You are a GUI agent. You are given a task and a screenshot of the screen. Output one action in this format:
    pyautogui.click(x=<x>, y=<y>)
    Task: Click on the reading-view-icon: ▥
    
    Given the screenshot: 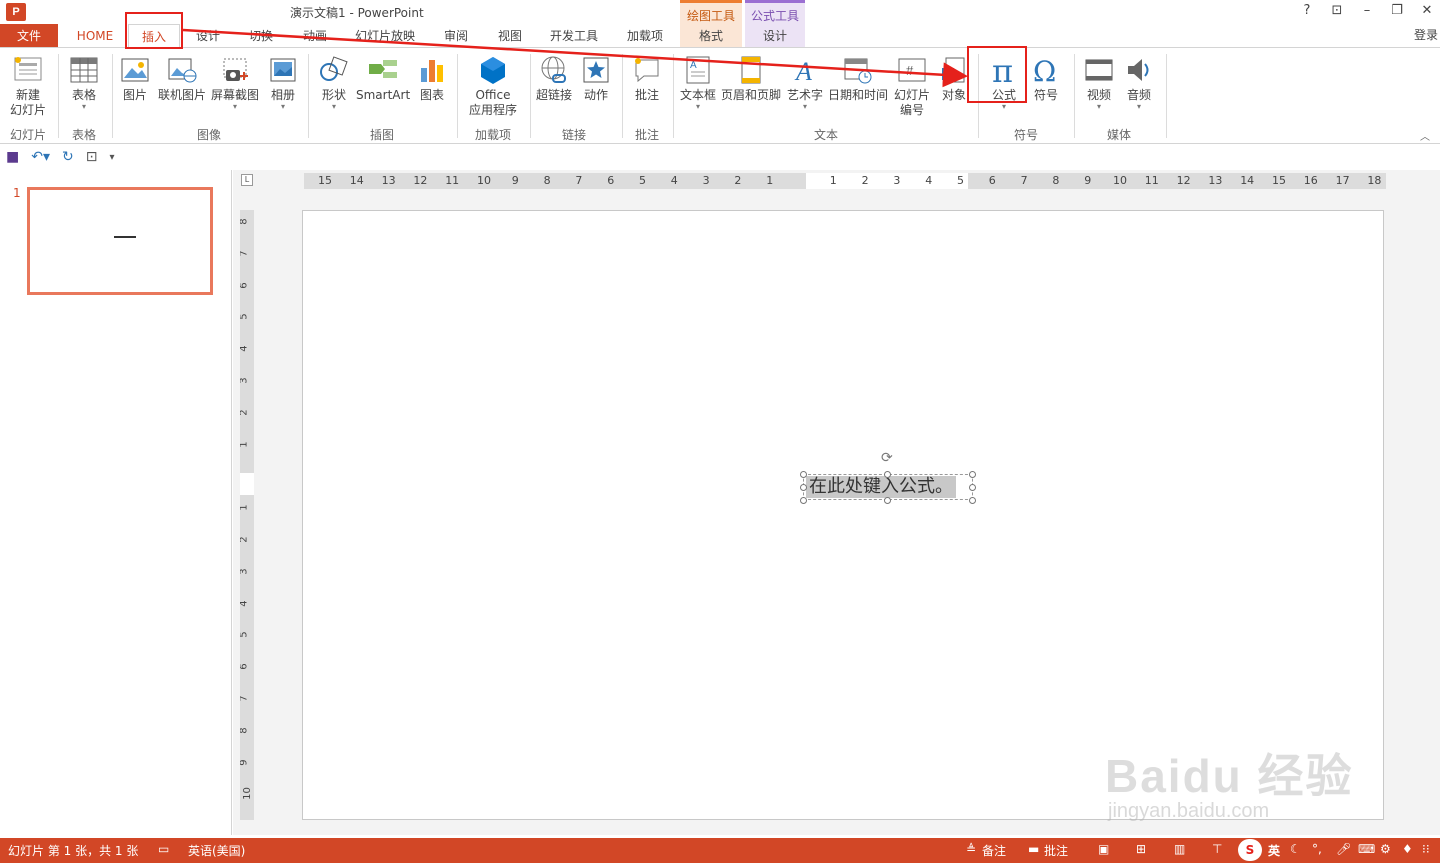 What is the action you would take?
    pyautogui.click(x=1179, y=849)
    